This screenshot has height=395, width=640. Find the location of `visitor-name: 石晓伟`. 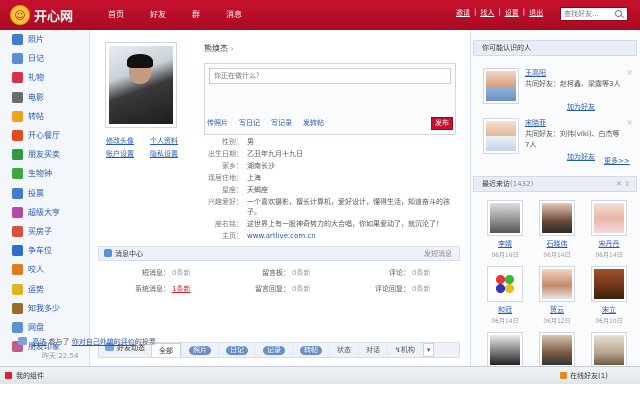

visitor-name: 石晓伟 is located at coordinates (557, 244).